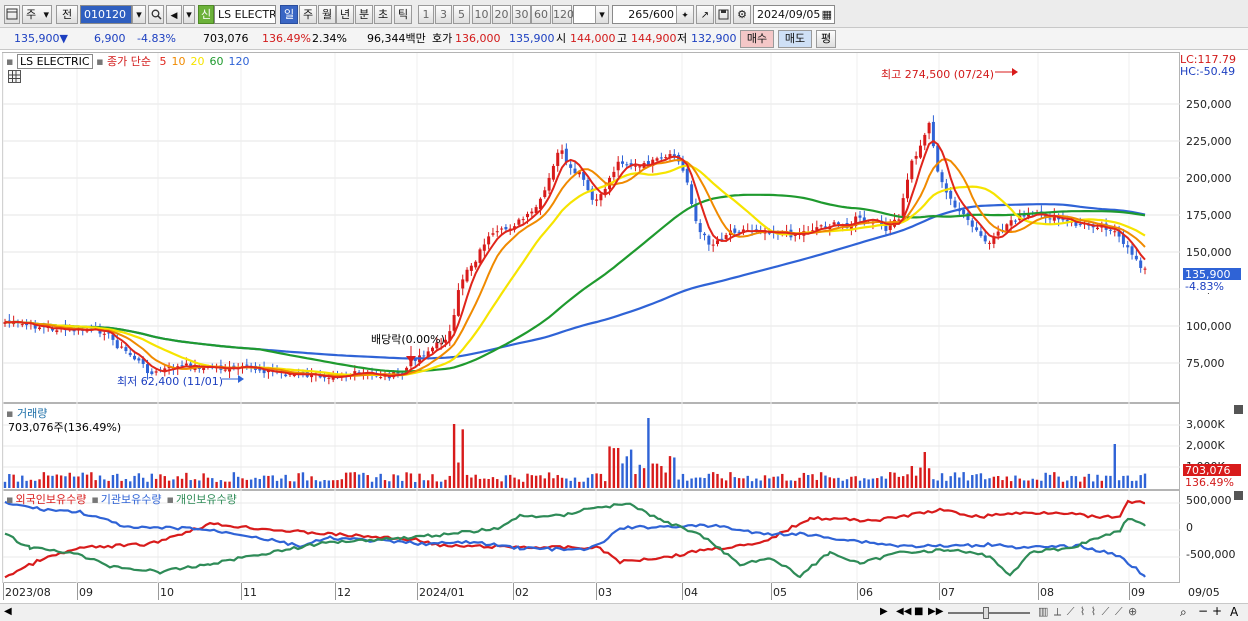 The image size is (1248, 621). Describe the element at coordinates (245, 14) in the screenshot. I see `stock-name-field: LS ELECTRI` at that location.